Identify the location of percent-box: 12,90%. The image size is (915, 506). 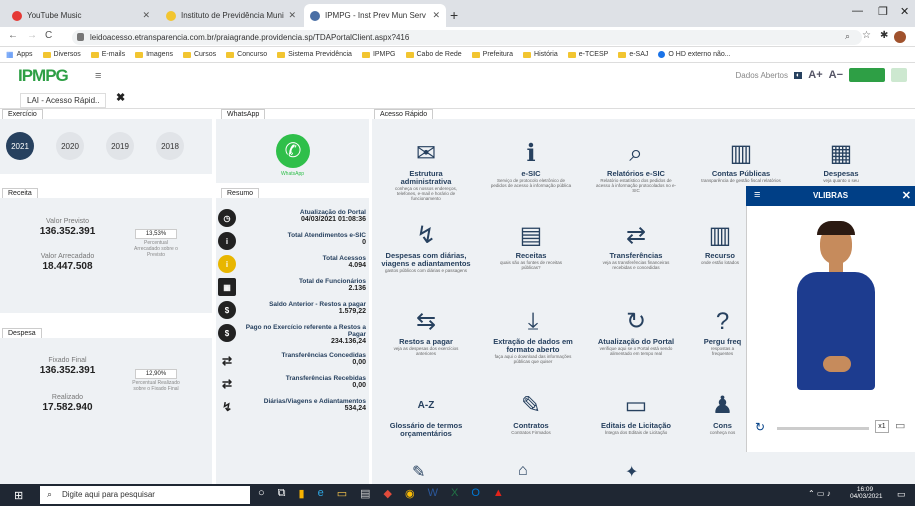
(156, 374).